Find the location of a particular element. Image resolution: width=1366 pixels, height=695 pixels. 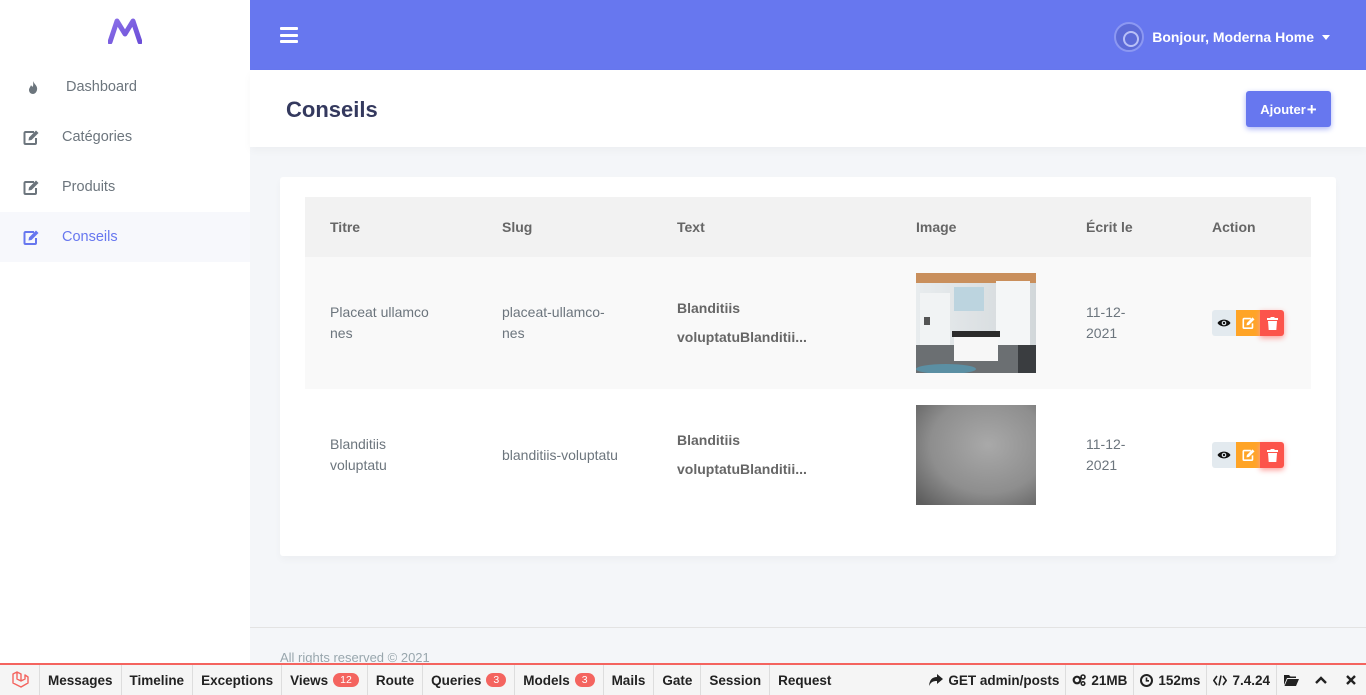

title-line: Placeat ullamco is located at coordinates (379, 312).